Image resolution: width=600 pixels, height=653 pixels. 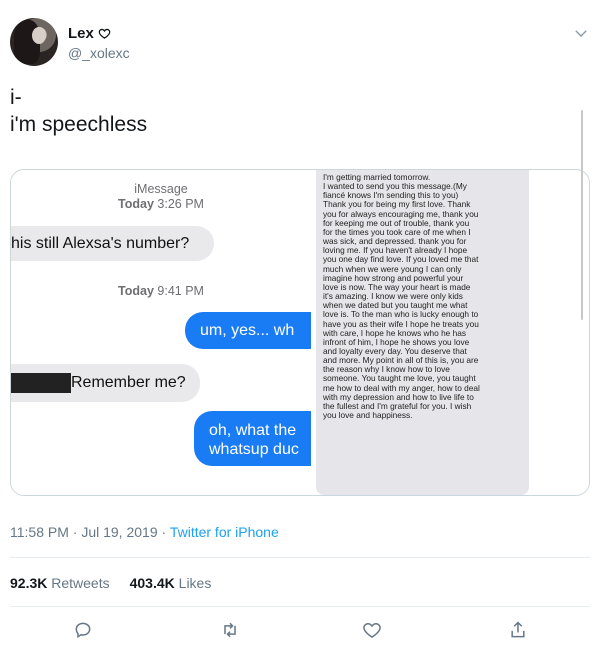 I want to click on tweet-timestamp: 11:58 PM · Jul 19, 2019, so click(x=84, y=532).